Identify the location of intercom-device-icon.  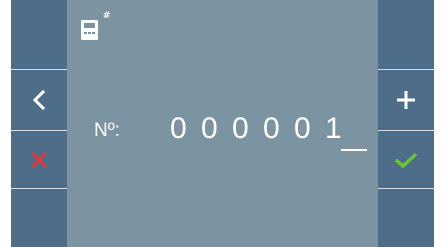
(89, 30).